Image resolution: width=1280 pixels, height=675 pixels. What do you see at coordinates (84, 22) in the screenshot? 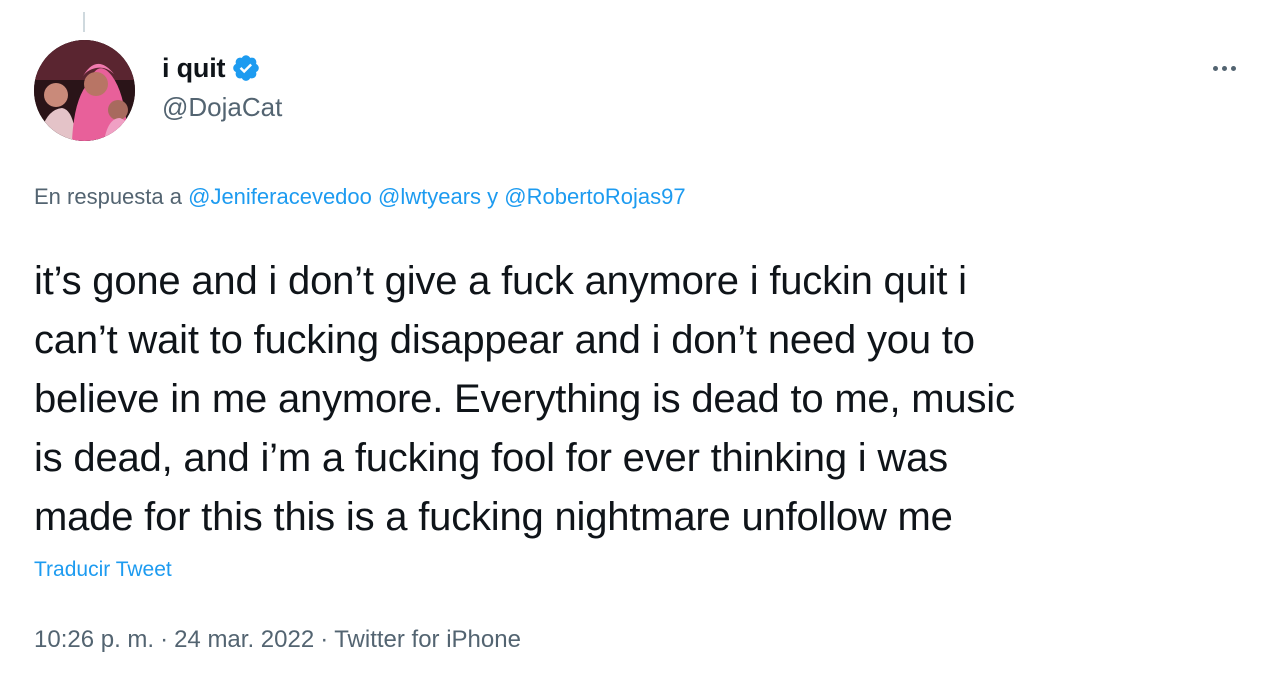
I see `thread-connector-line` at bounding box center [84, 22].